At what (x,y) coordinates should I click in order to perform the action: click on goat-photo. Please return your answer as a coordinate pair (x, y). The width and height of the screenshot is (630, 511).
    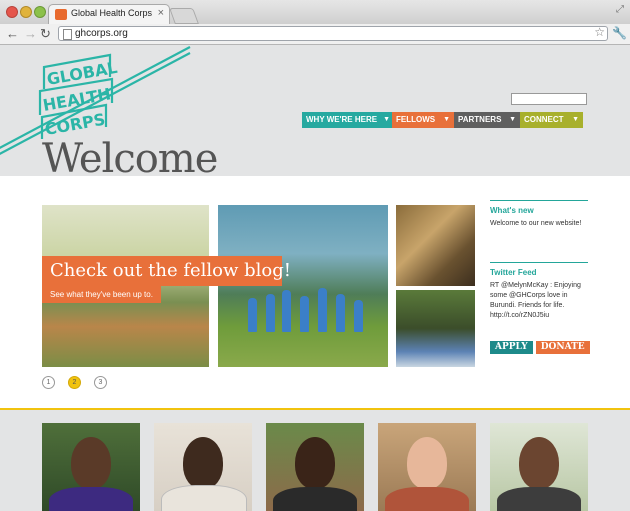
    Looking at the image, I should click on (435, 245).